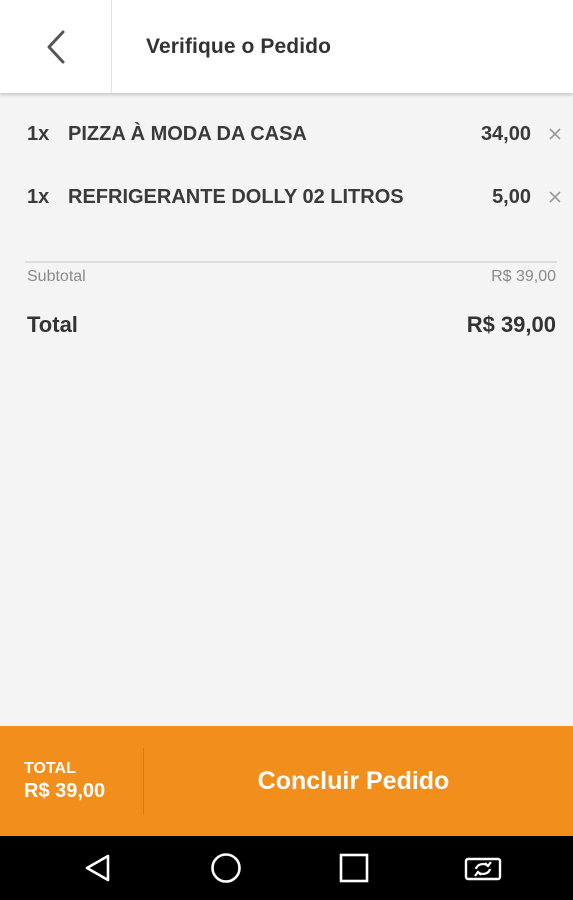 The image size is (573, 900). What do you see at coordinates (511, 324) in the screenshot?
I see `total-value: R$ 39,00` at bounding box center [511, 324].